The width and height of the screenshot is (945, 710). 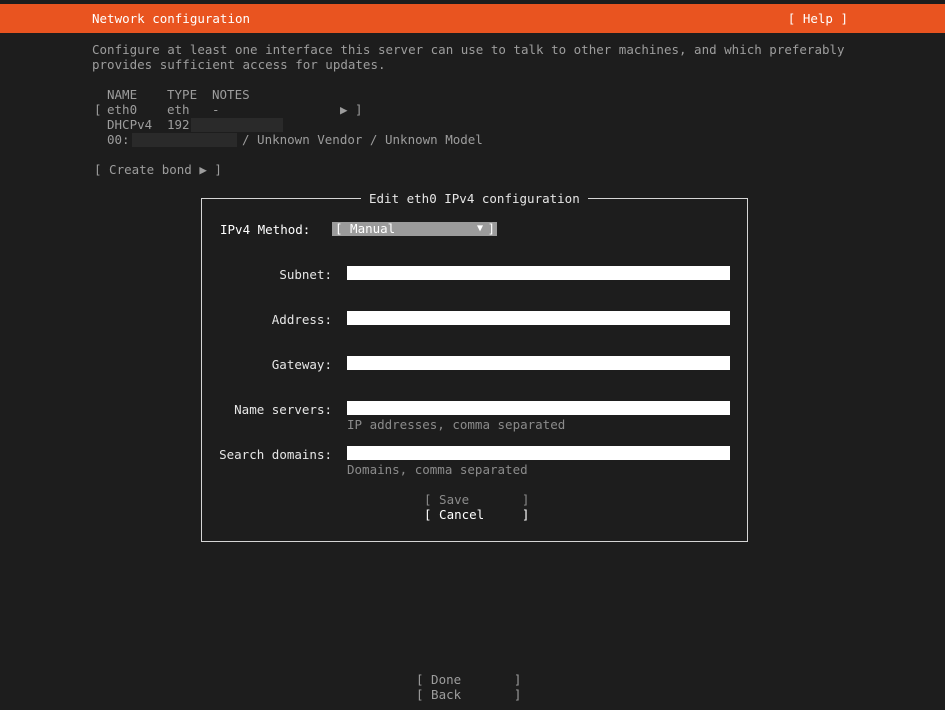 I want to click on header-bar: Network configuration [ Help ], so click(x=472, y=18).